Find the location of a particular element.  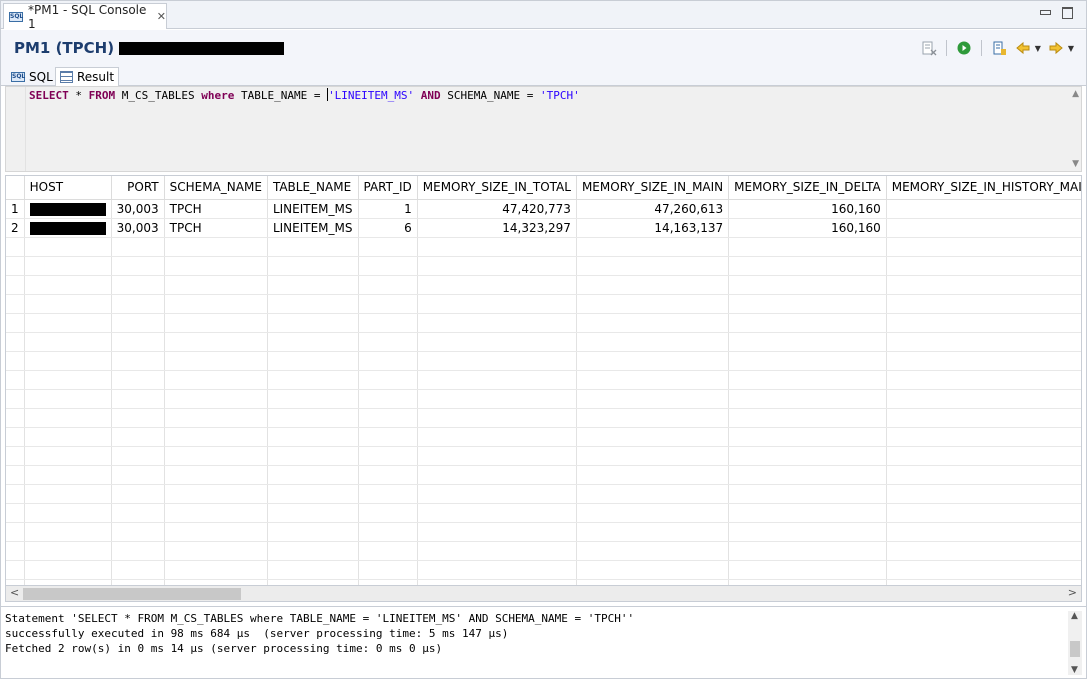

cell-memory-main: 47,260,613 is located at coordinates (653, 209).